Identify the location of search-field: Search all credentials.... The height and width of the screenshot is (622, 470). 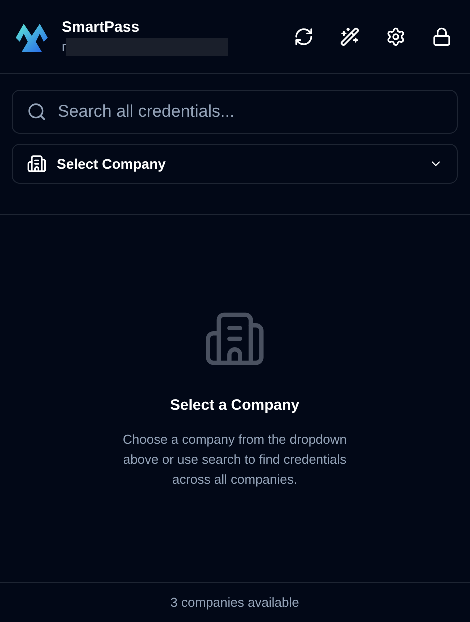
(235, 112).